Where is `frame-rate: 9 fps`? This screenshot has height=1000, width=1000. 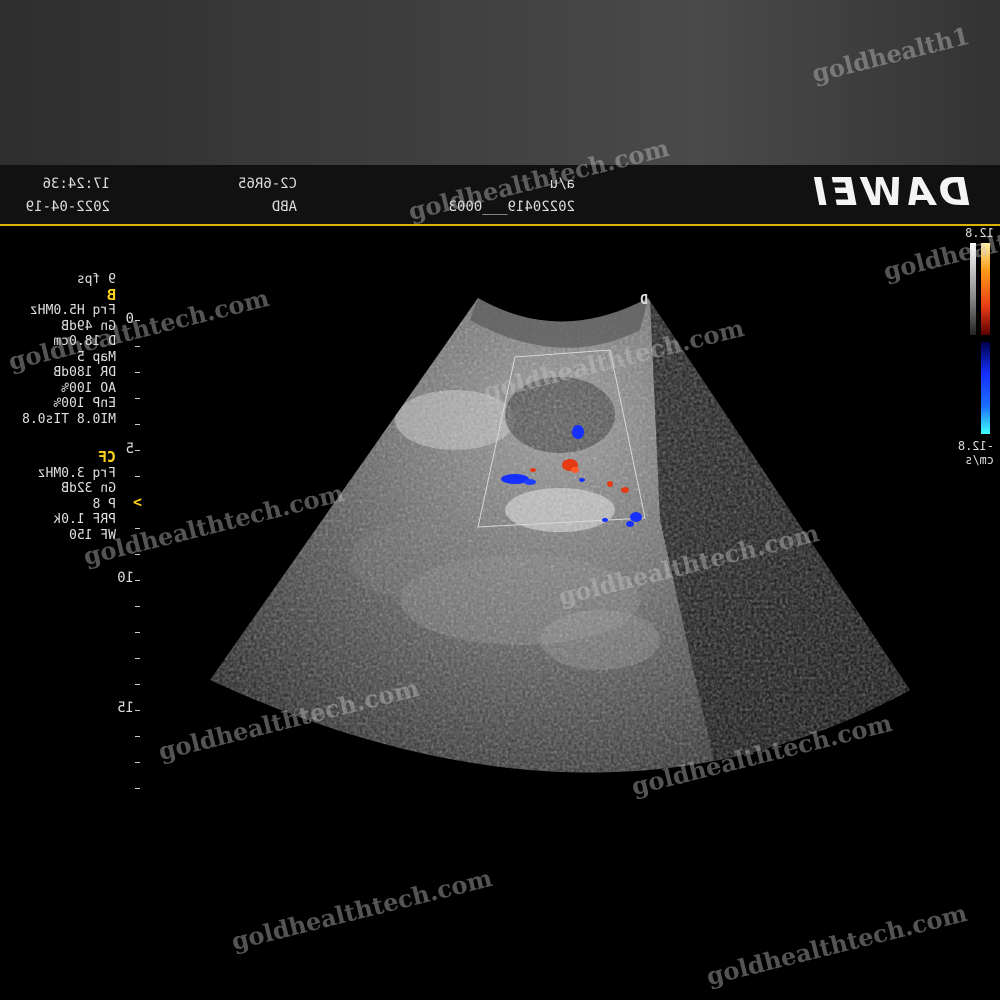 frame-rate: 9 fps is located at coordinates (96, 279).